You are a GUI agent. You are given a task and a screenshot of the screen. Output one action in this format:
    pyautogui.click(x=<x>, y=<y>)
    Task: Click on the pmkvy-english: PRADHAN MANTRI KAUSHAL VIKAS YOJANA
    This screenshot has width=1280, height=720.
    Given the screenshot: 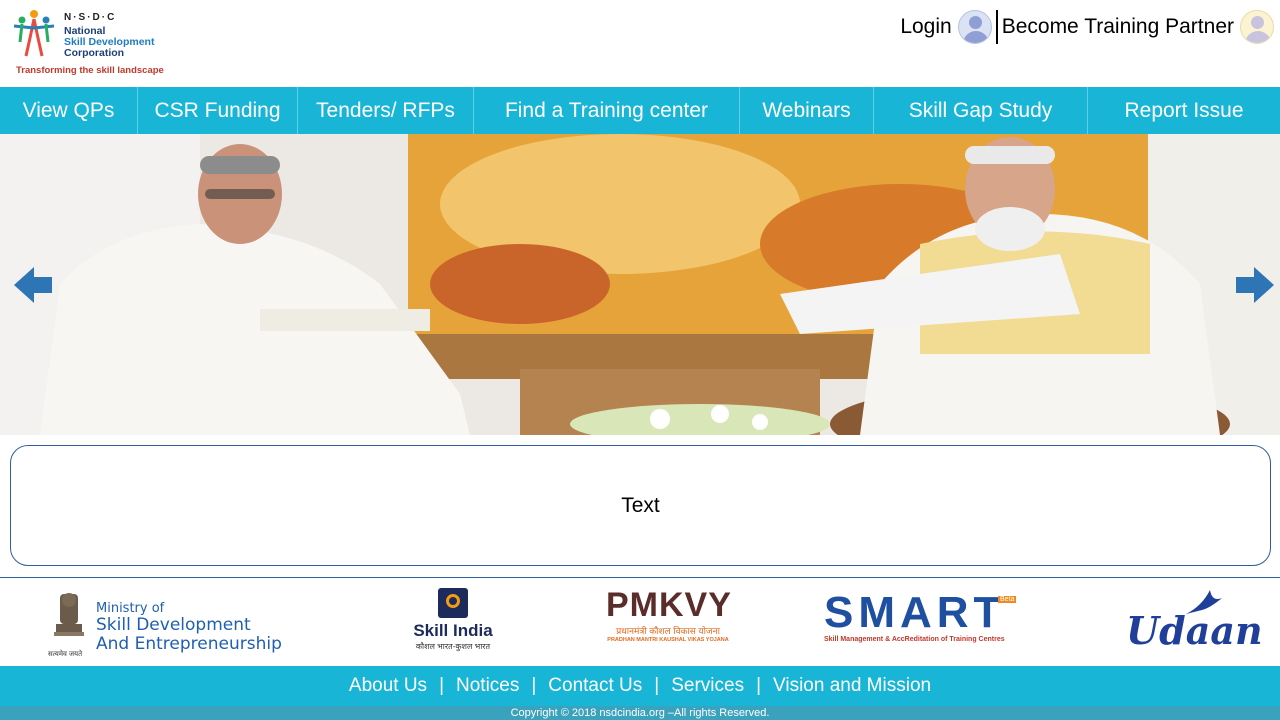 What is the action you would take?
    pyautogui.click(x=668, y=640)
    